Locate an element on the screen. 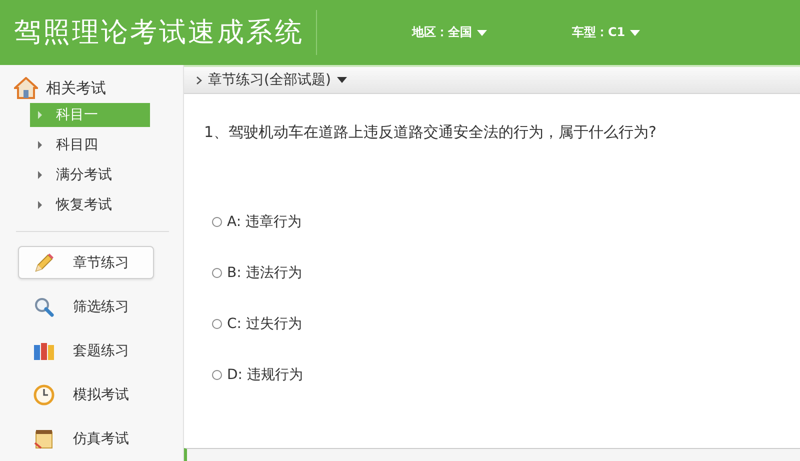  notepad-icon is located at coordinates (44, 439).